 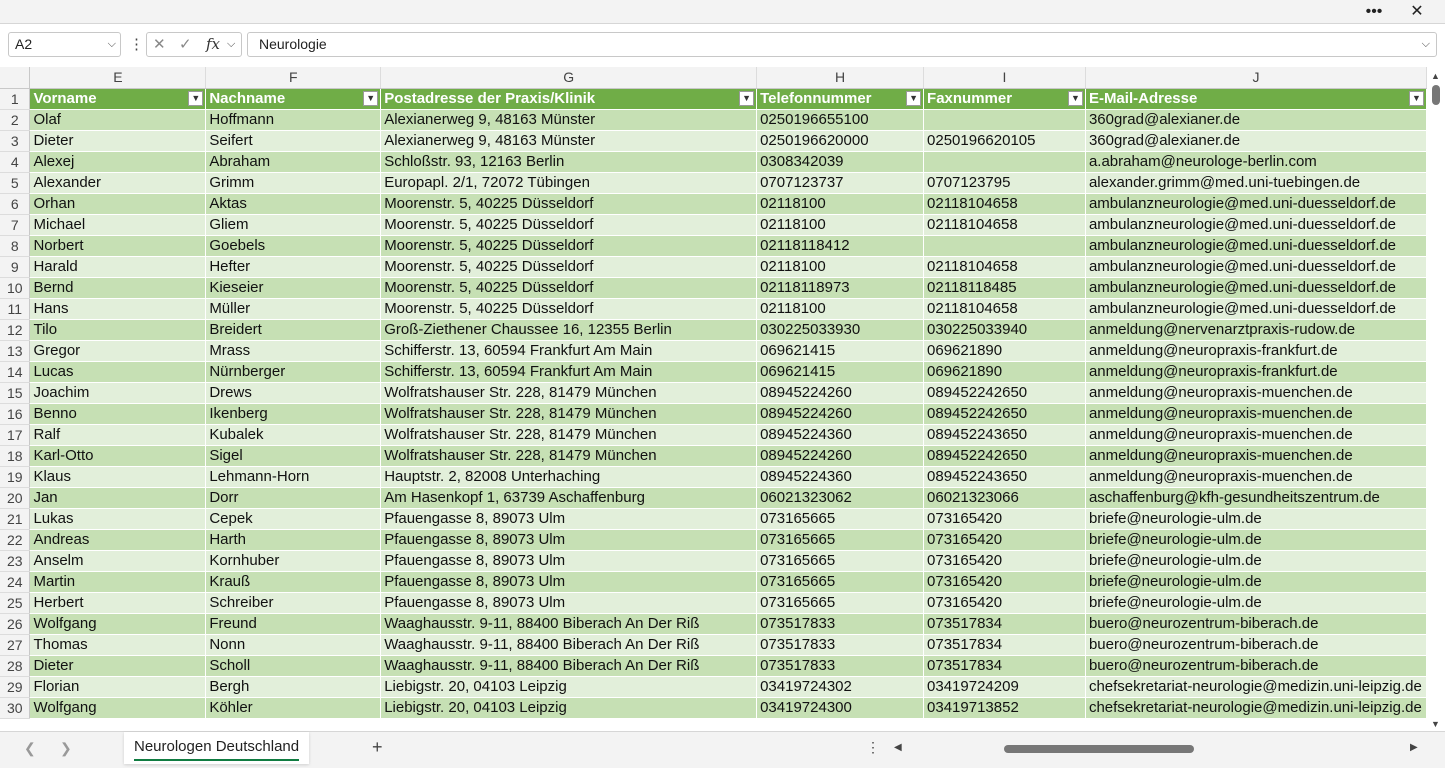 What do you see at coordinates (213, 44) in the screenshot?
I see `insert-function-icon: fx` at bounding box center [213, 44].